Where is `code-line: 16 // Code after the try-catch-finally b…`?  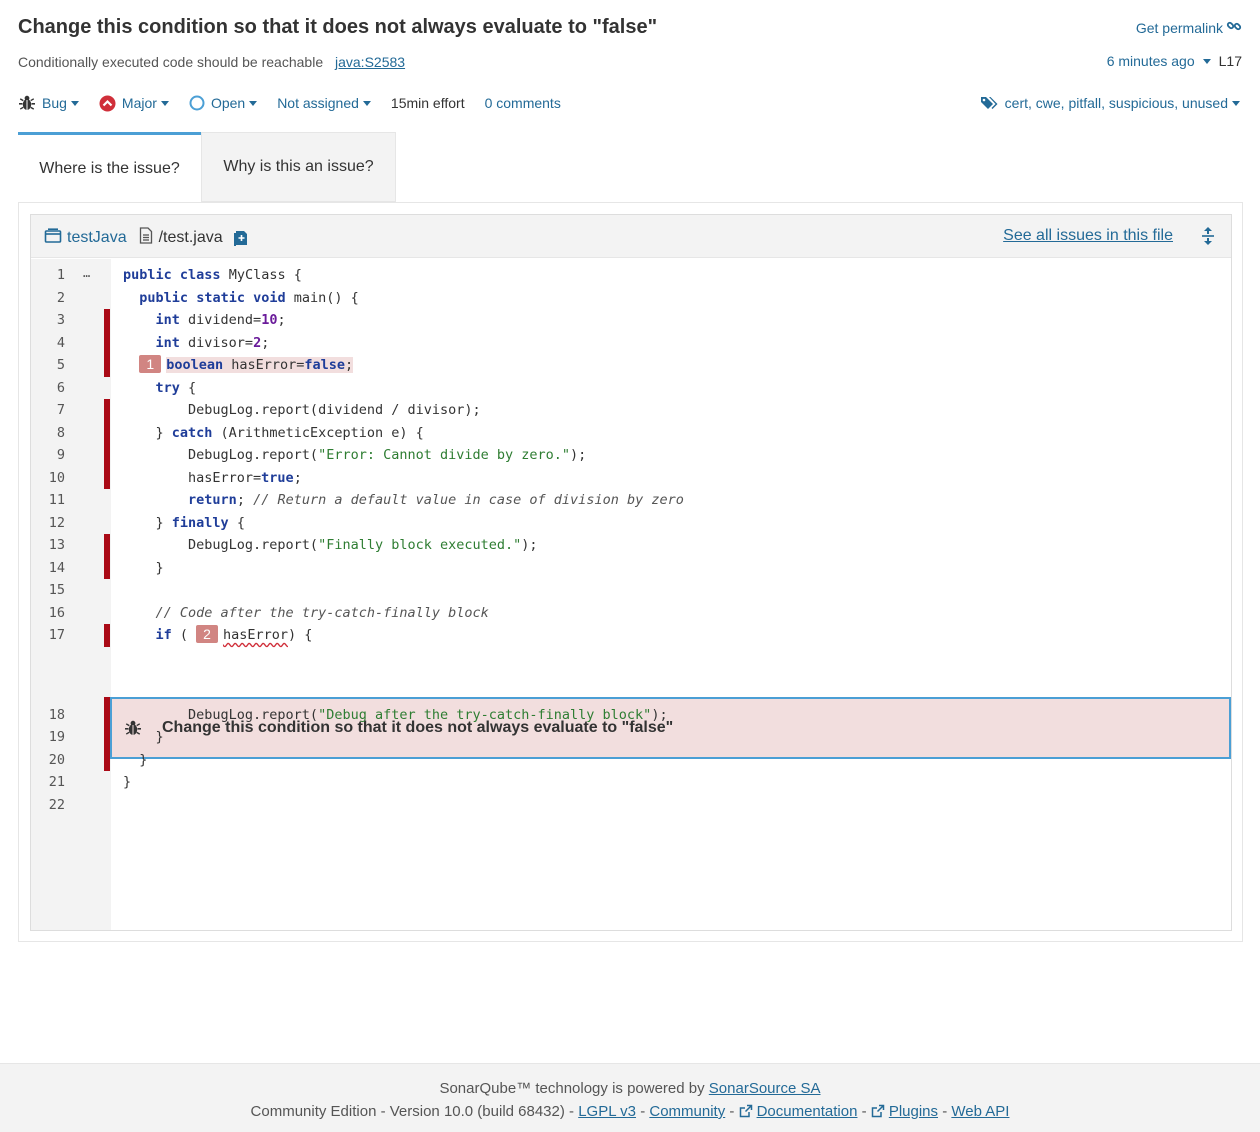 code-line: 16 // Code after the try-catch-finally b… is located at coordinates (631, 613).